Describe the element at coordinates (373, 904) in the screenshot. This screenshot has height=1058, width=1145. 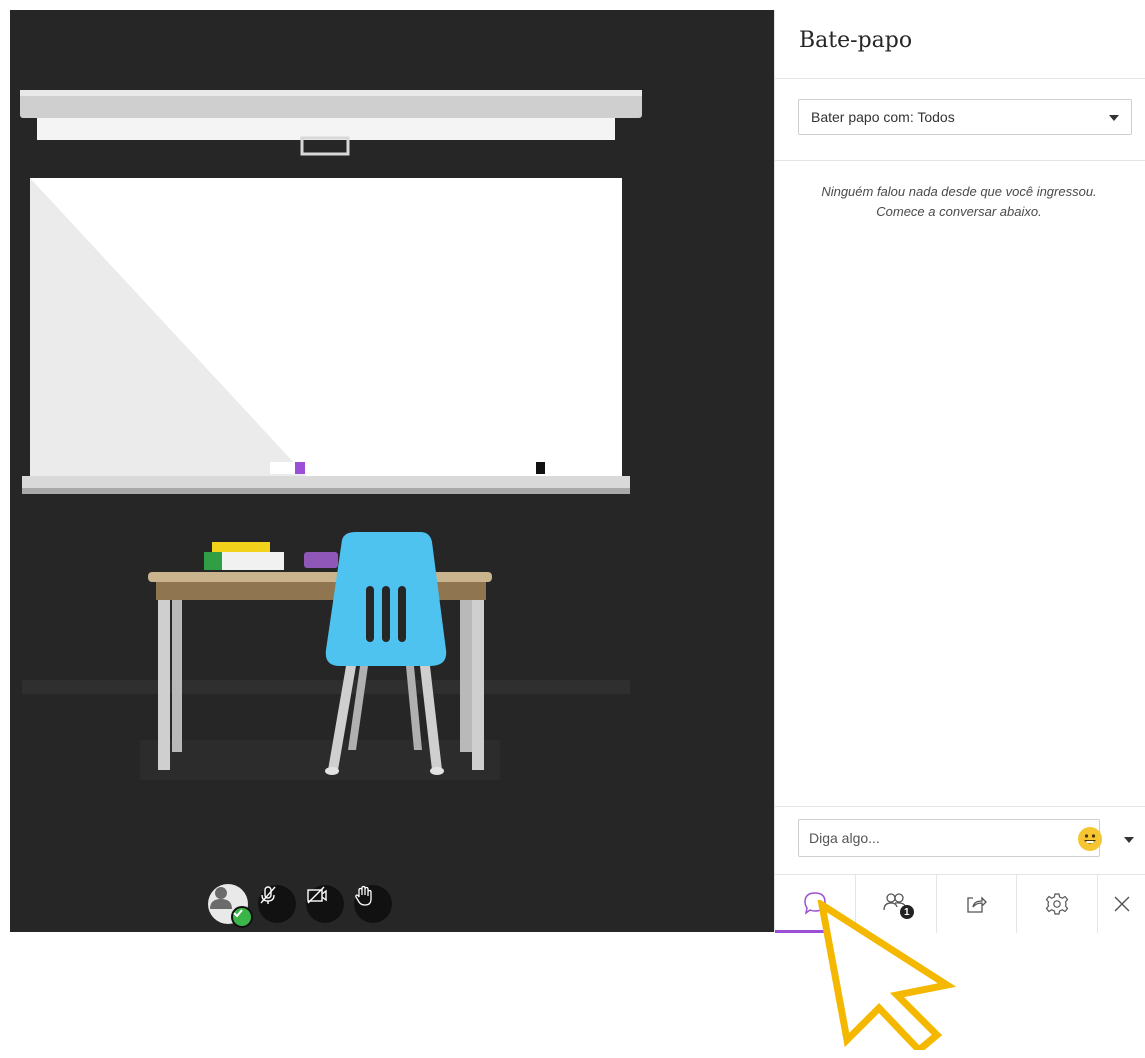
I see `raise-hand-button` at that location.